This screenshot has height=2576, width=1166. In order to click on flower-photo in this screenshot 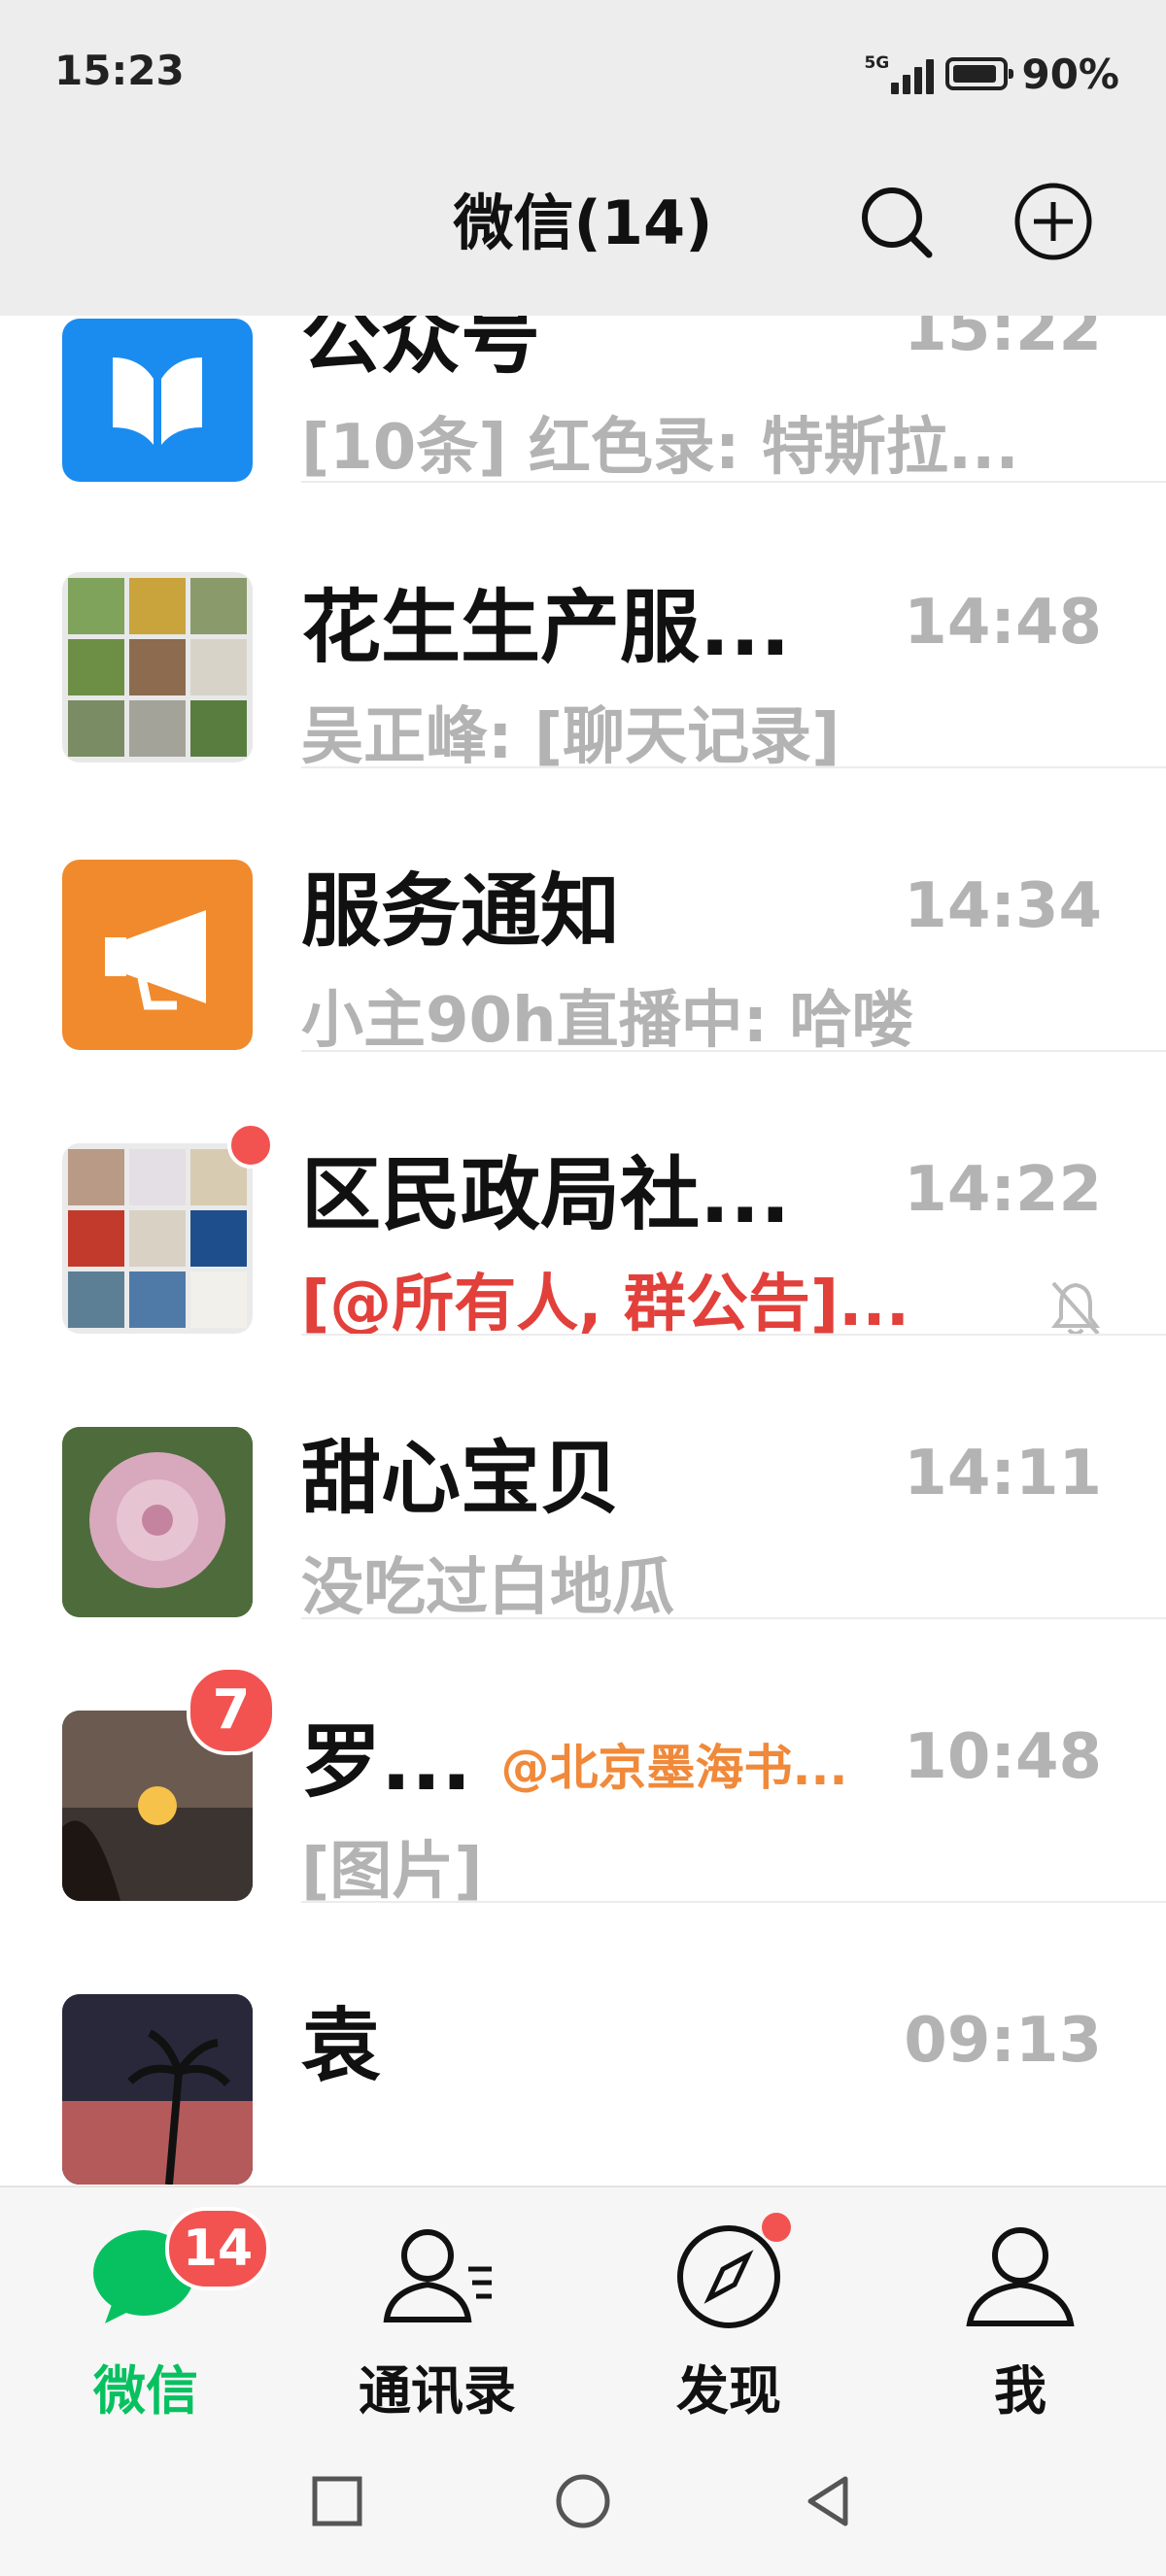, I will do `click(157, 1522)`.